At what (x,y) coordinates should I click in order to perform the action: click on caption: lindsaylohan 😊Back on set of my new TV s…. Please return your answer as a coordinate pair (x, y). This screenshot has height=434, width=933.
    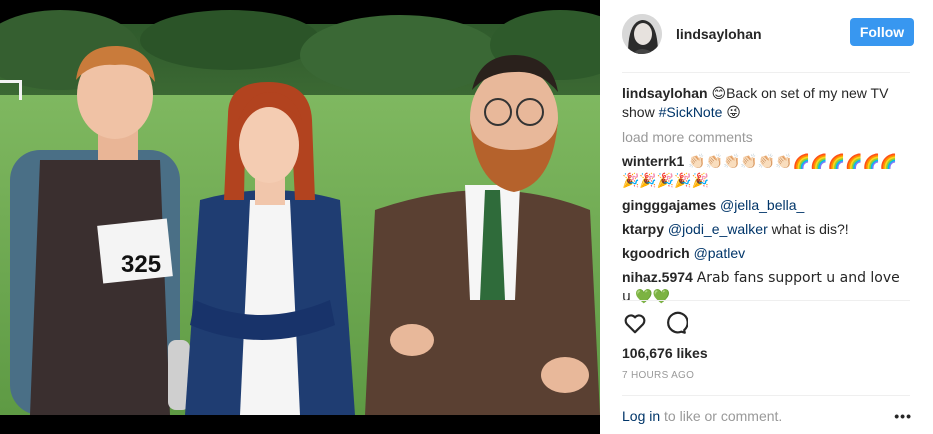
    Looking at the image, I should click on (767, 103).